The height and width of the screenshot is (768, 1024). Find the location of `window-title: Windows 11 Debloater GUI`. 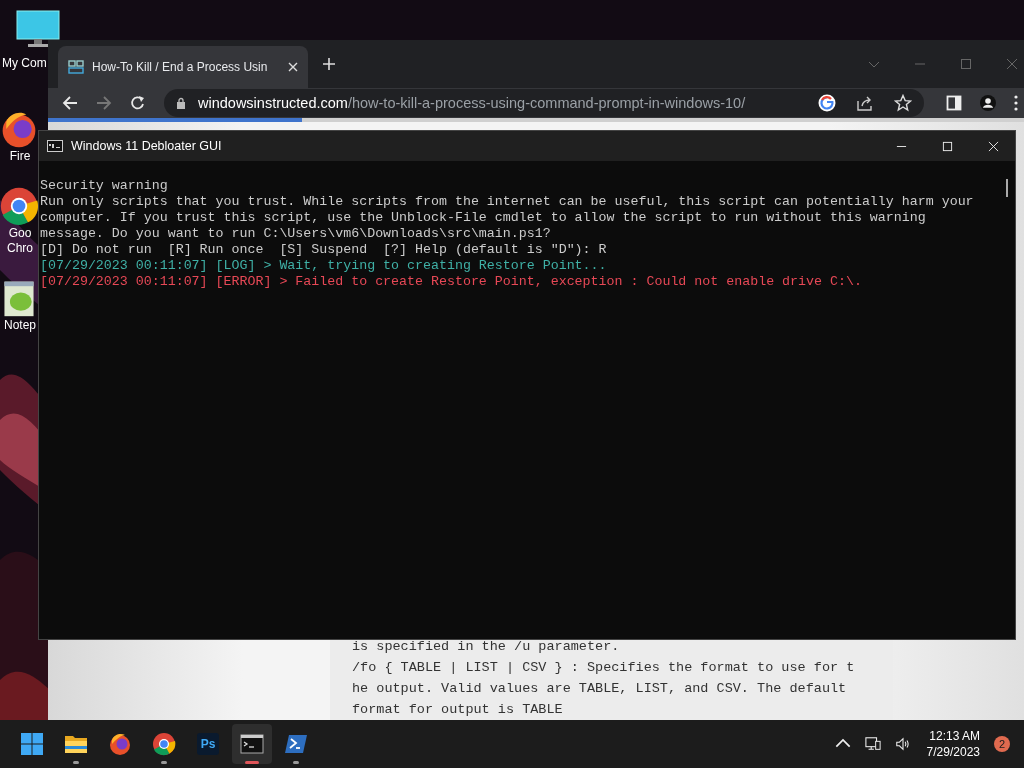

window-title: Windows 11 Debloater GUI is located at coordinates (146, 146).